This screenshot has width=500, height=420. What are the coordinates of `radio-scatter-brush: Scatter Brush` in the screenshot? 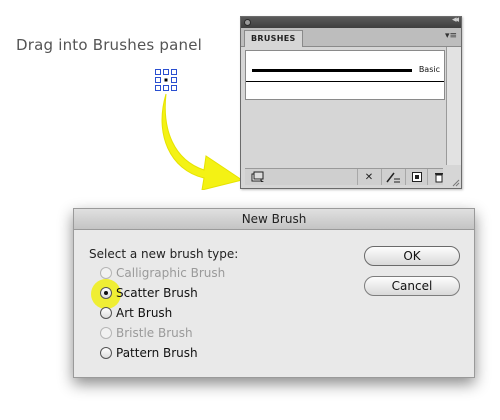 It's located at (149, 293).